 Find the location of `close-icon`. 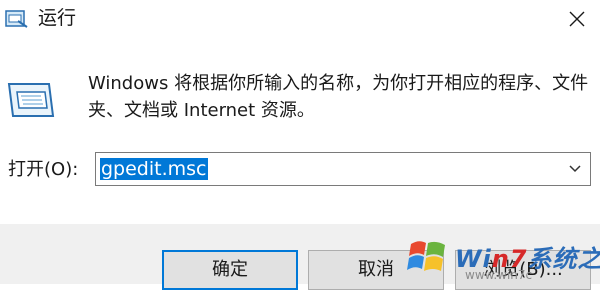

close-icon is located at coordinates (577, 19).